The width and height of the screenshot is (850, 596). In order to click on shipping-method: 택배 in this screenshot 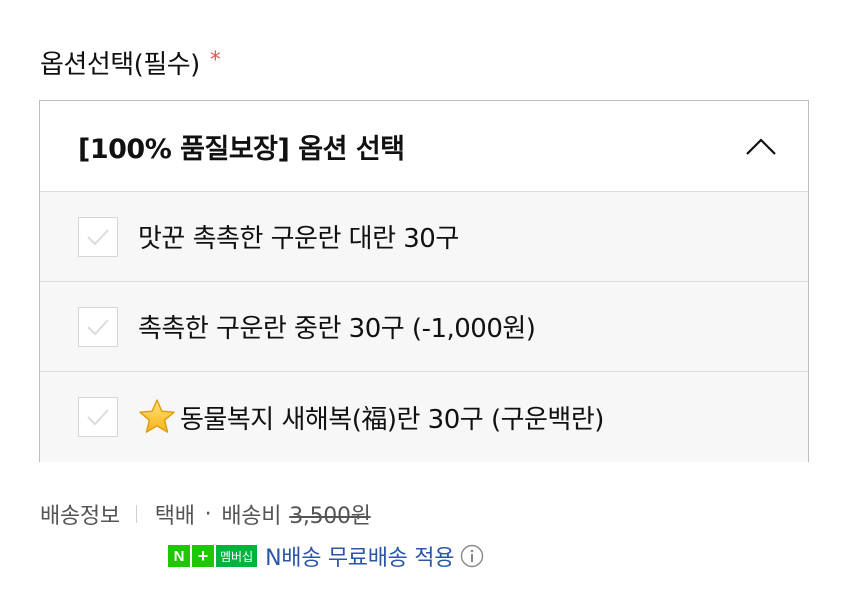, I will do `click(174, 516)`.